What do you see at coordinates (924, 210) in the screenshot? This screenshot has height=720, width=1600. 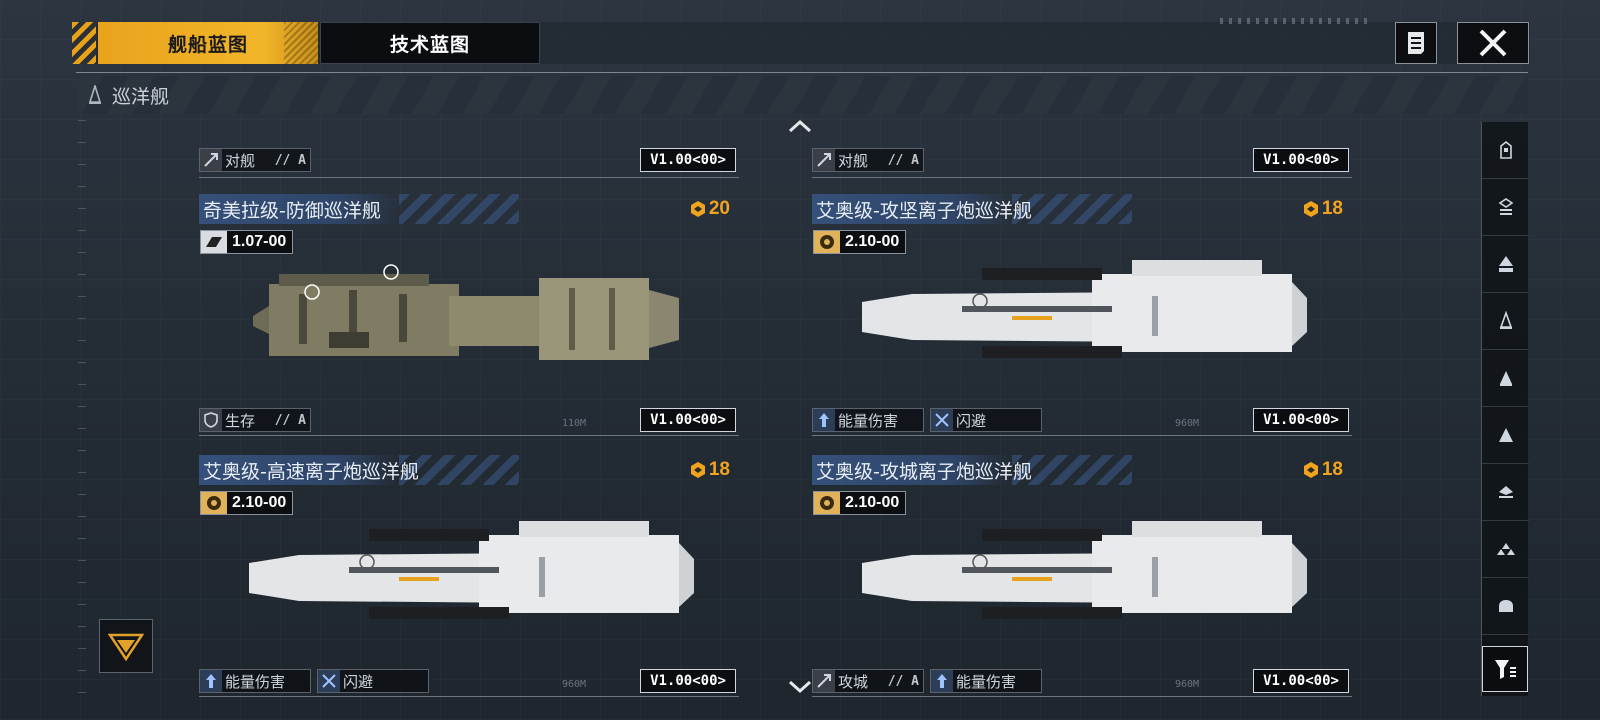 I see `ship-name: 艾奥级-攻坚离子炮巡洋舰` at bounding box center [924, 210].